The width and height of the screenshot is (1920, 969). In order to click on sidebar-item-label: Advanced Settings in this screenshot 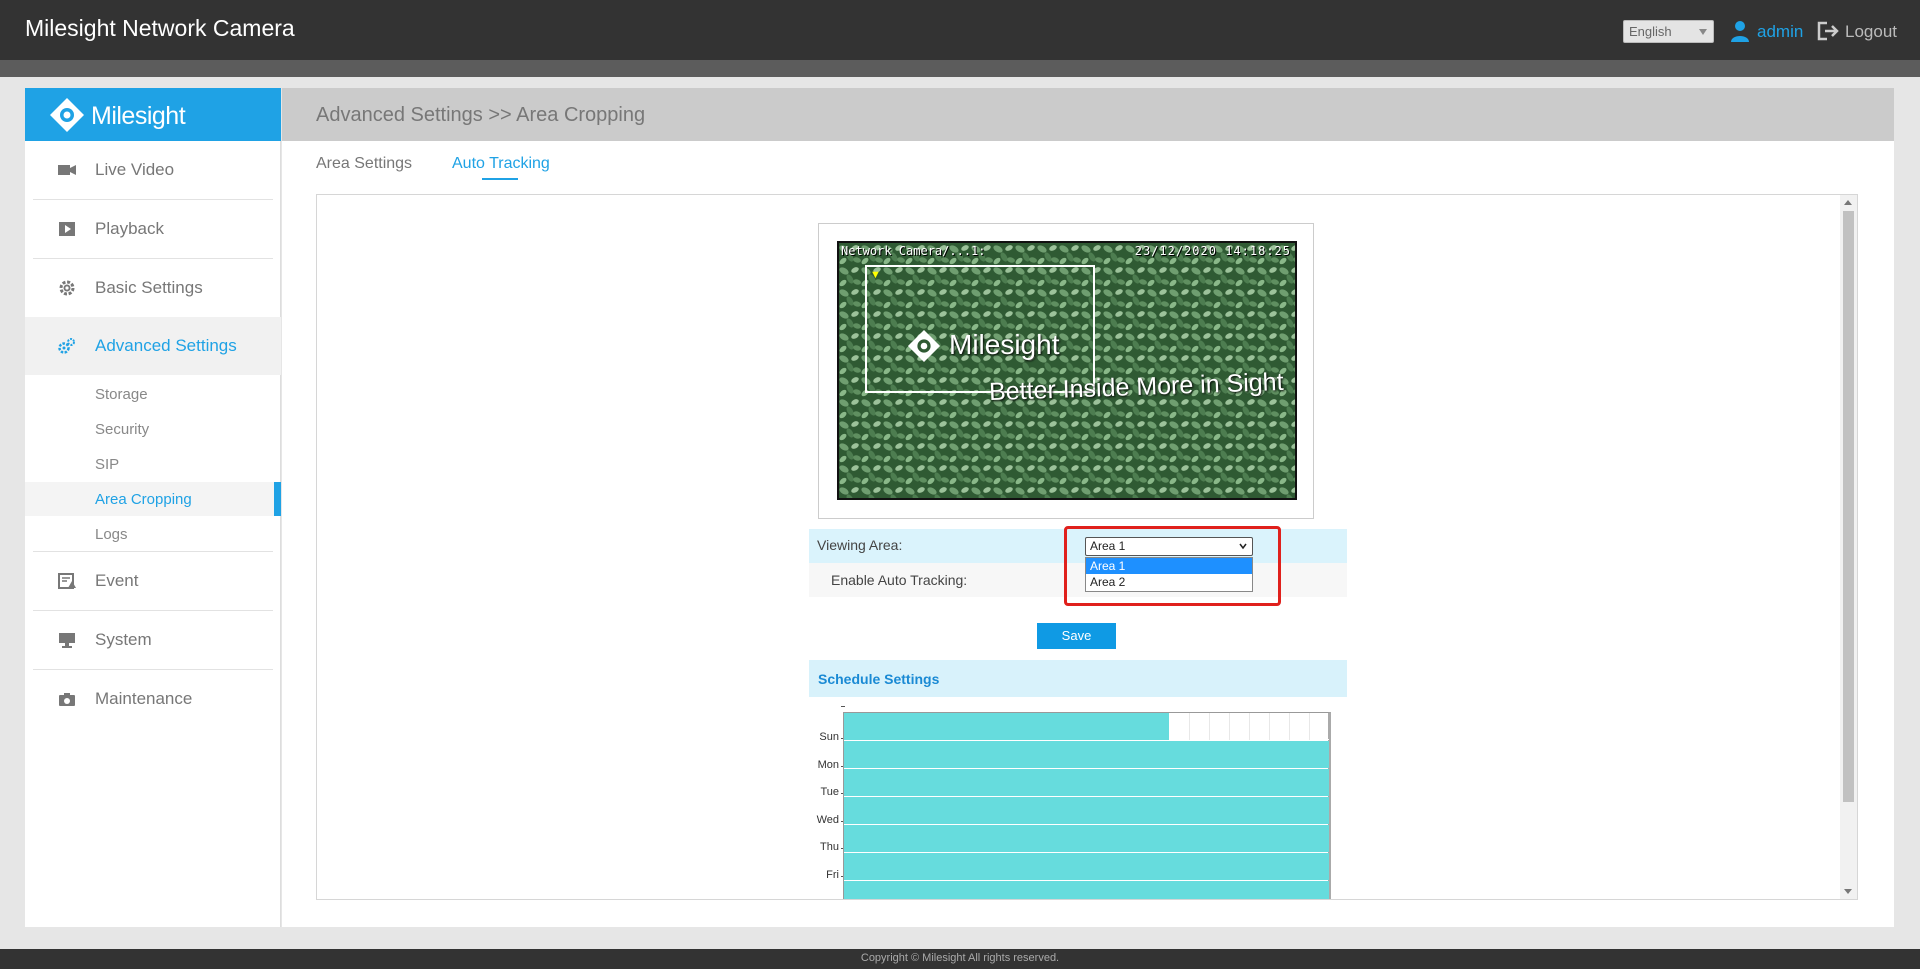, I will do `click(166, 345)`.